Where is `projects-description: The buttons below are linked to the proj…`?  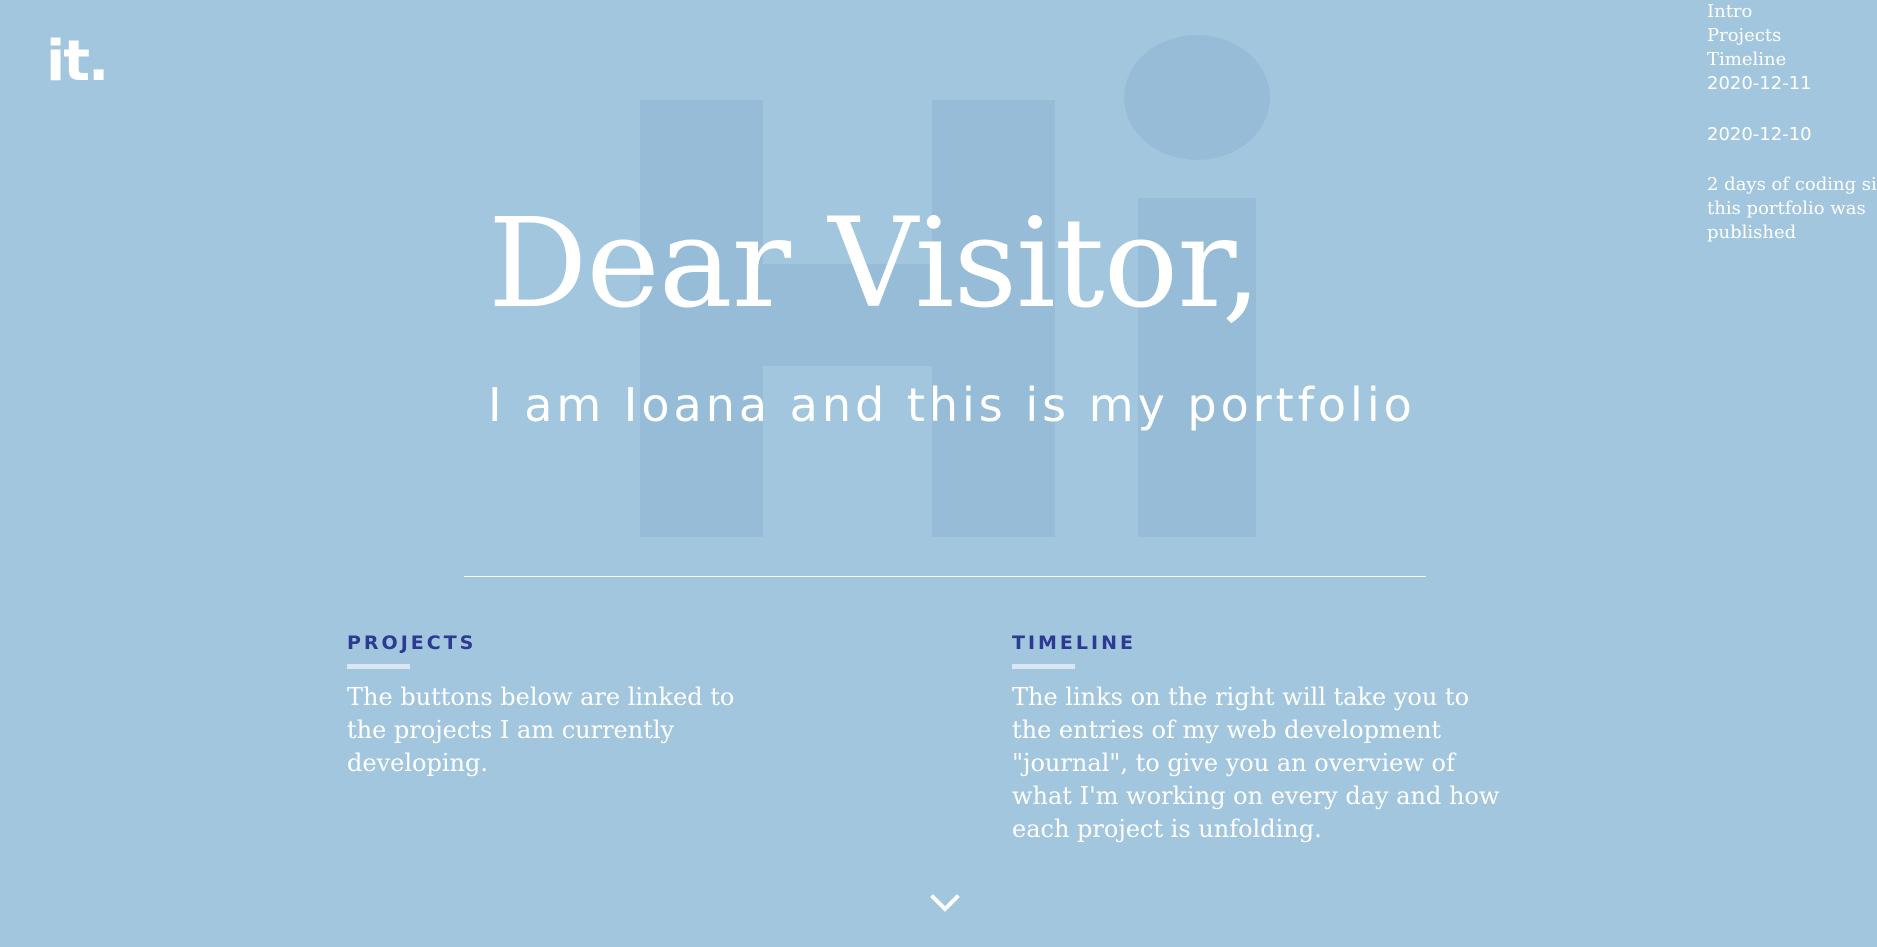 projects-description: The buttons below are linked to the proj… is located at coordinates (541, 730).